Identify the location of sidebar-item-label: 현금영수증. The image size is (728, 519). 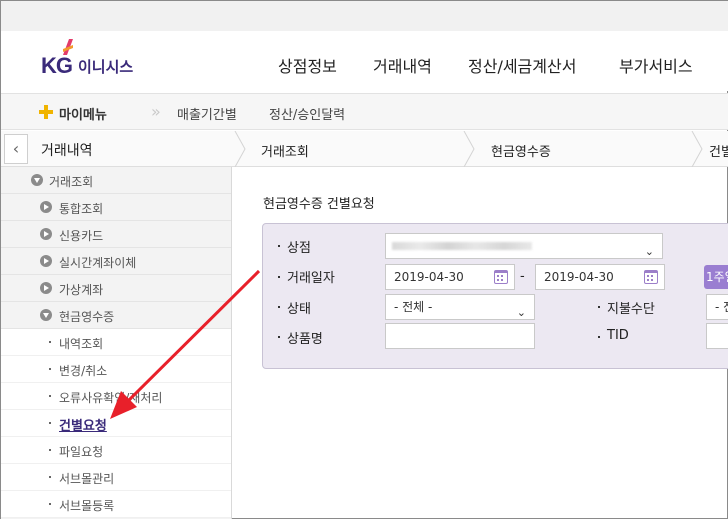
(87, 317).